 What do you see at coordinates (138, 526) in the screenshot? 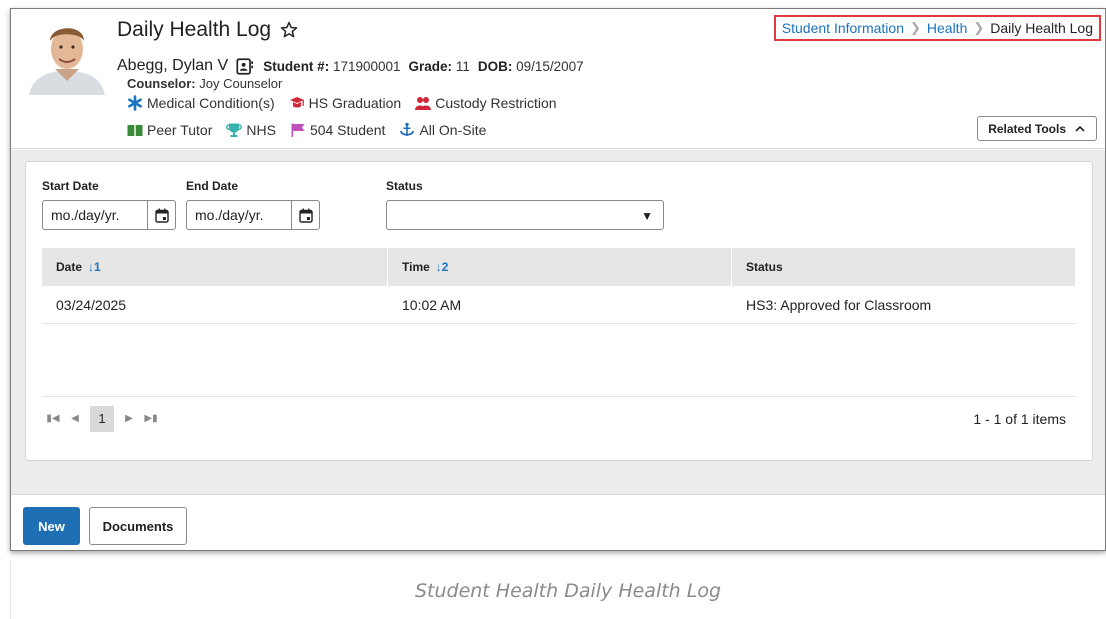
I see `documents-button: Documents` at bounding box center [138, 526].